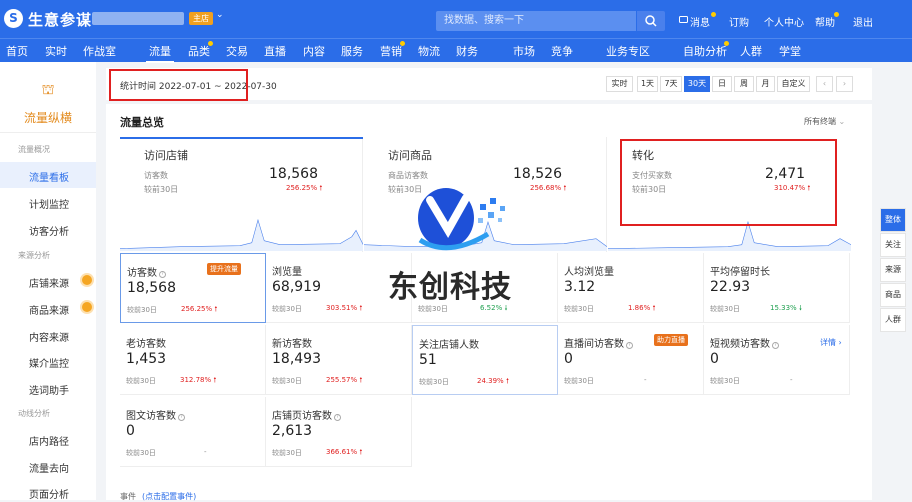 The height and width of the screenshot is (502, 912). What do you see at coordinates (765, 84) in the screenshot?
I see `period-month-button: 月` at bounding box center [765, 84].